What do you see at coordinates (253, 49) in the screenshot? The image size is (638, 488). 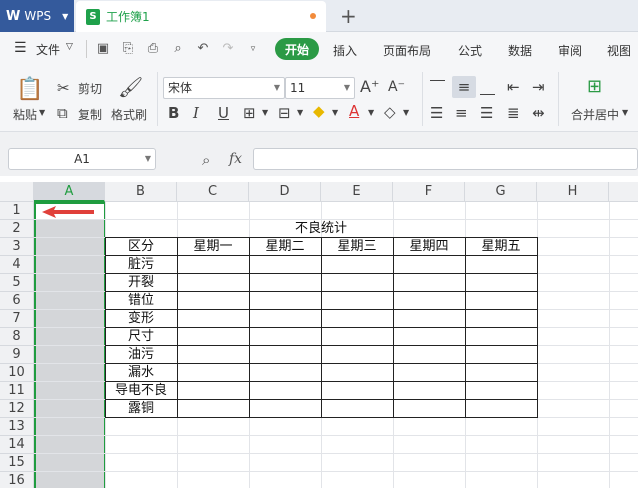 I see `customize-dropdown-icon: ▿` at bounding box center [253, 49].